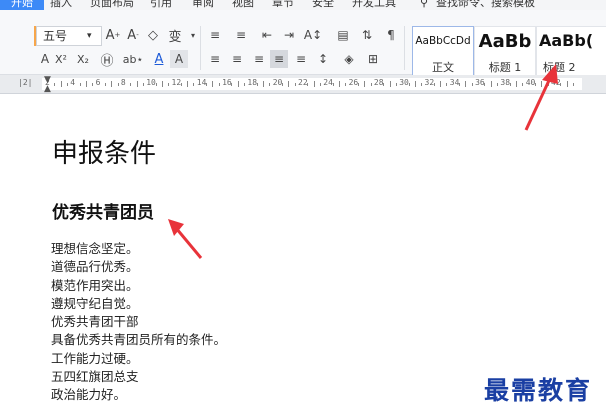  What do you see at coordinates (301, 59) in the screenshot?
I see `distribute-icon: ≡` at bounding box center [301, 59].